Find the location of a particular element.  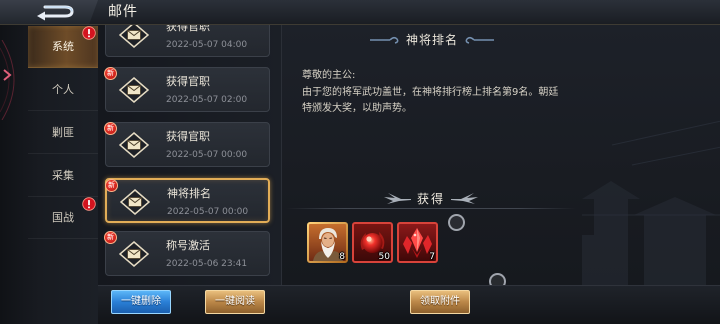

message-body-line: 特颁发大奖，以助声势。 is located at coordinates (357, 108).